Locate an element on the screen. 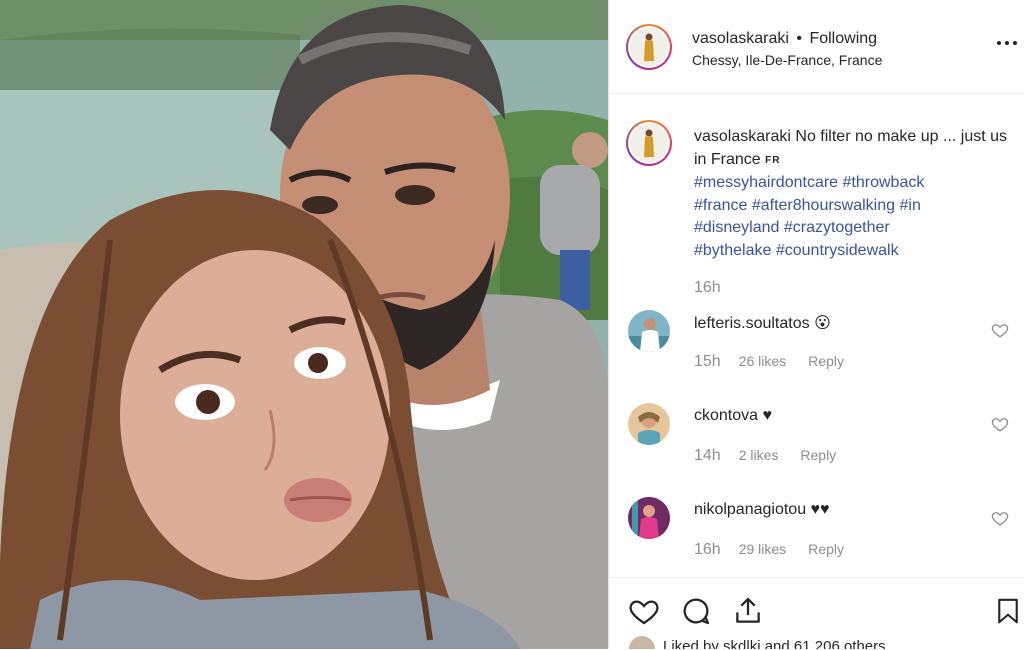  comment-meta: 15h 26 likes Reply is located at coordinates (769, 362).